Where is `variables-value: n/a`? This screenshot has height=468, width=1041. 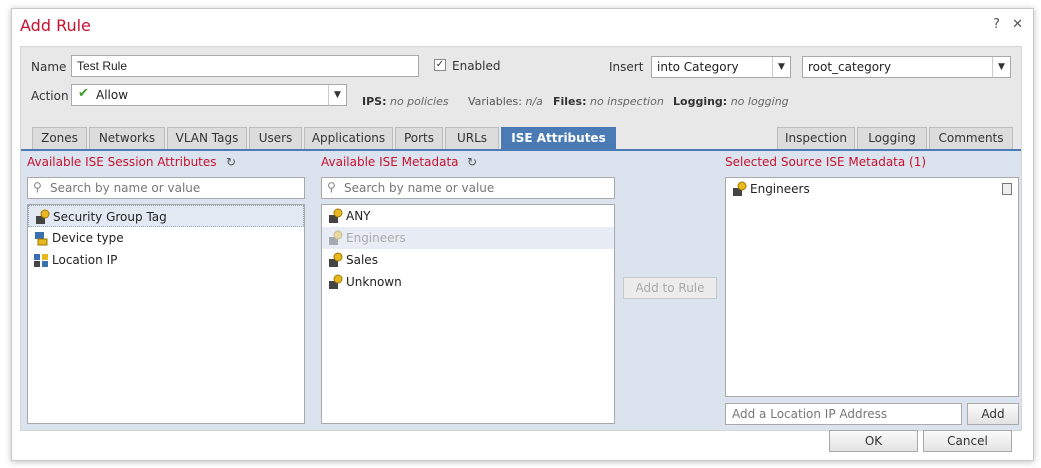 variables-value: n/a is located at coordinates (534, 101).